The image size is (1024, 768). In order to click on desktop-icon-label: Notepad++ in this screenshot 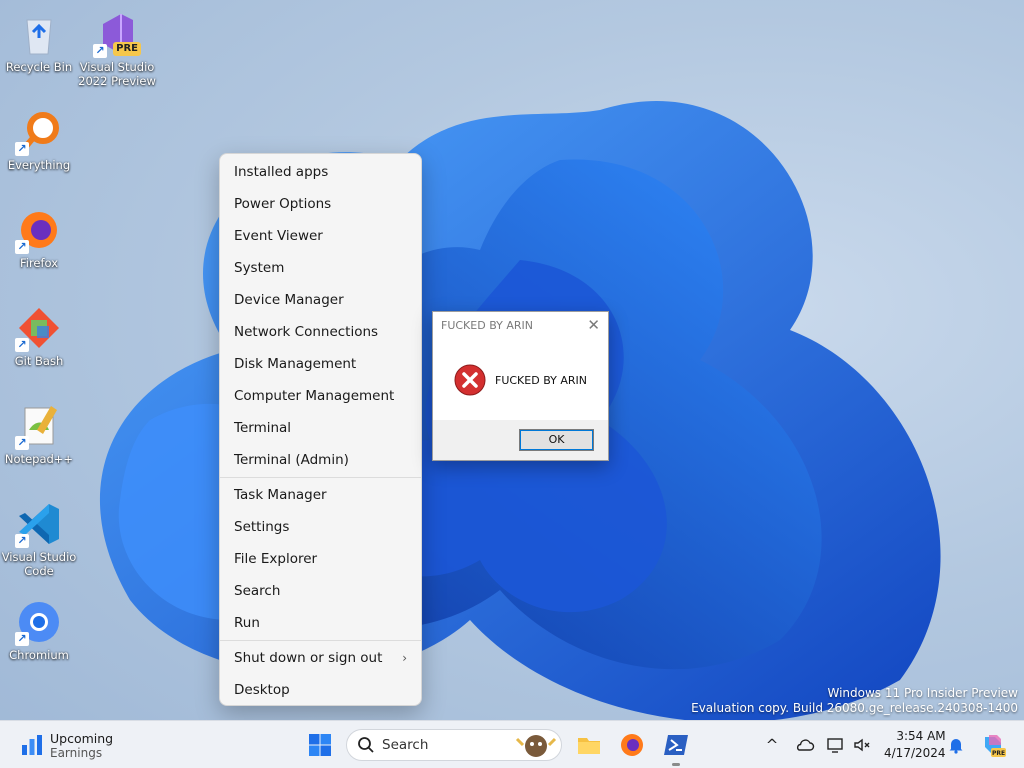, I will do `click(39, 459)`.